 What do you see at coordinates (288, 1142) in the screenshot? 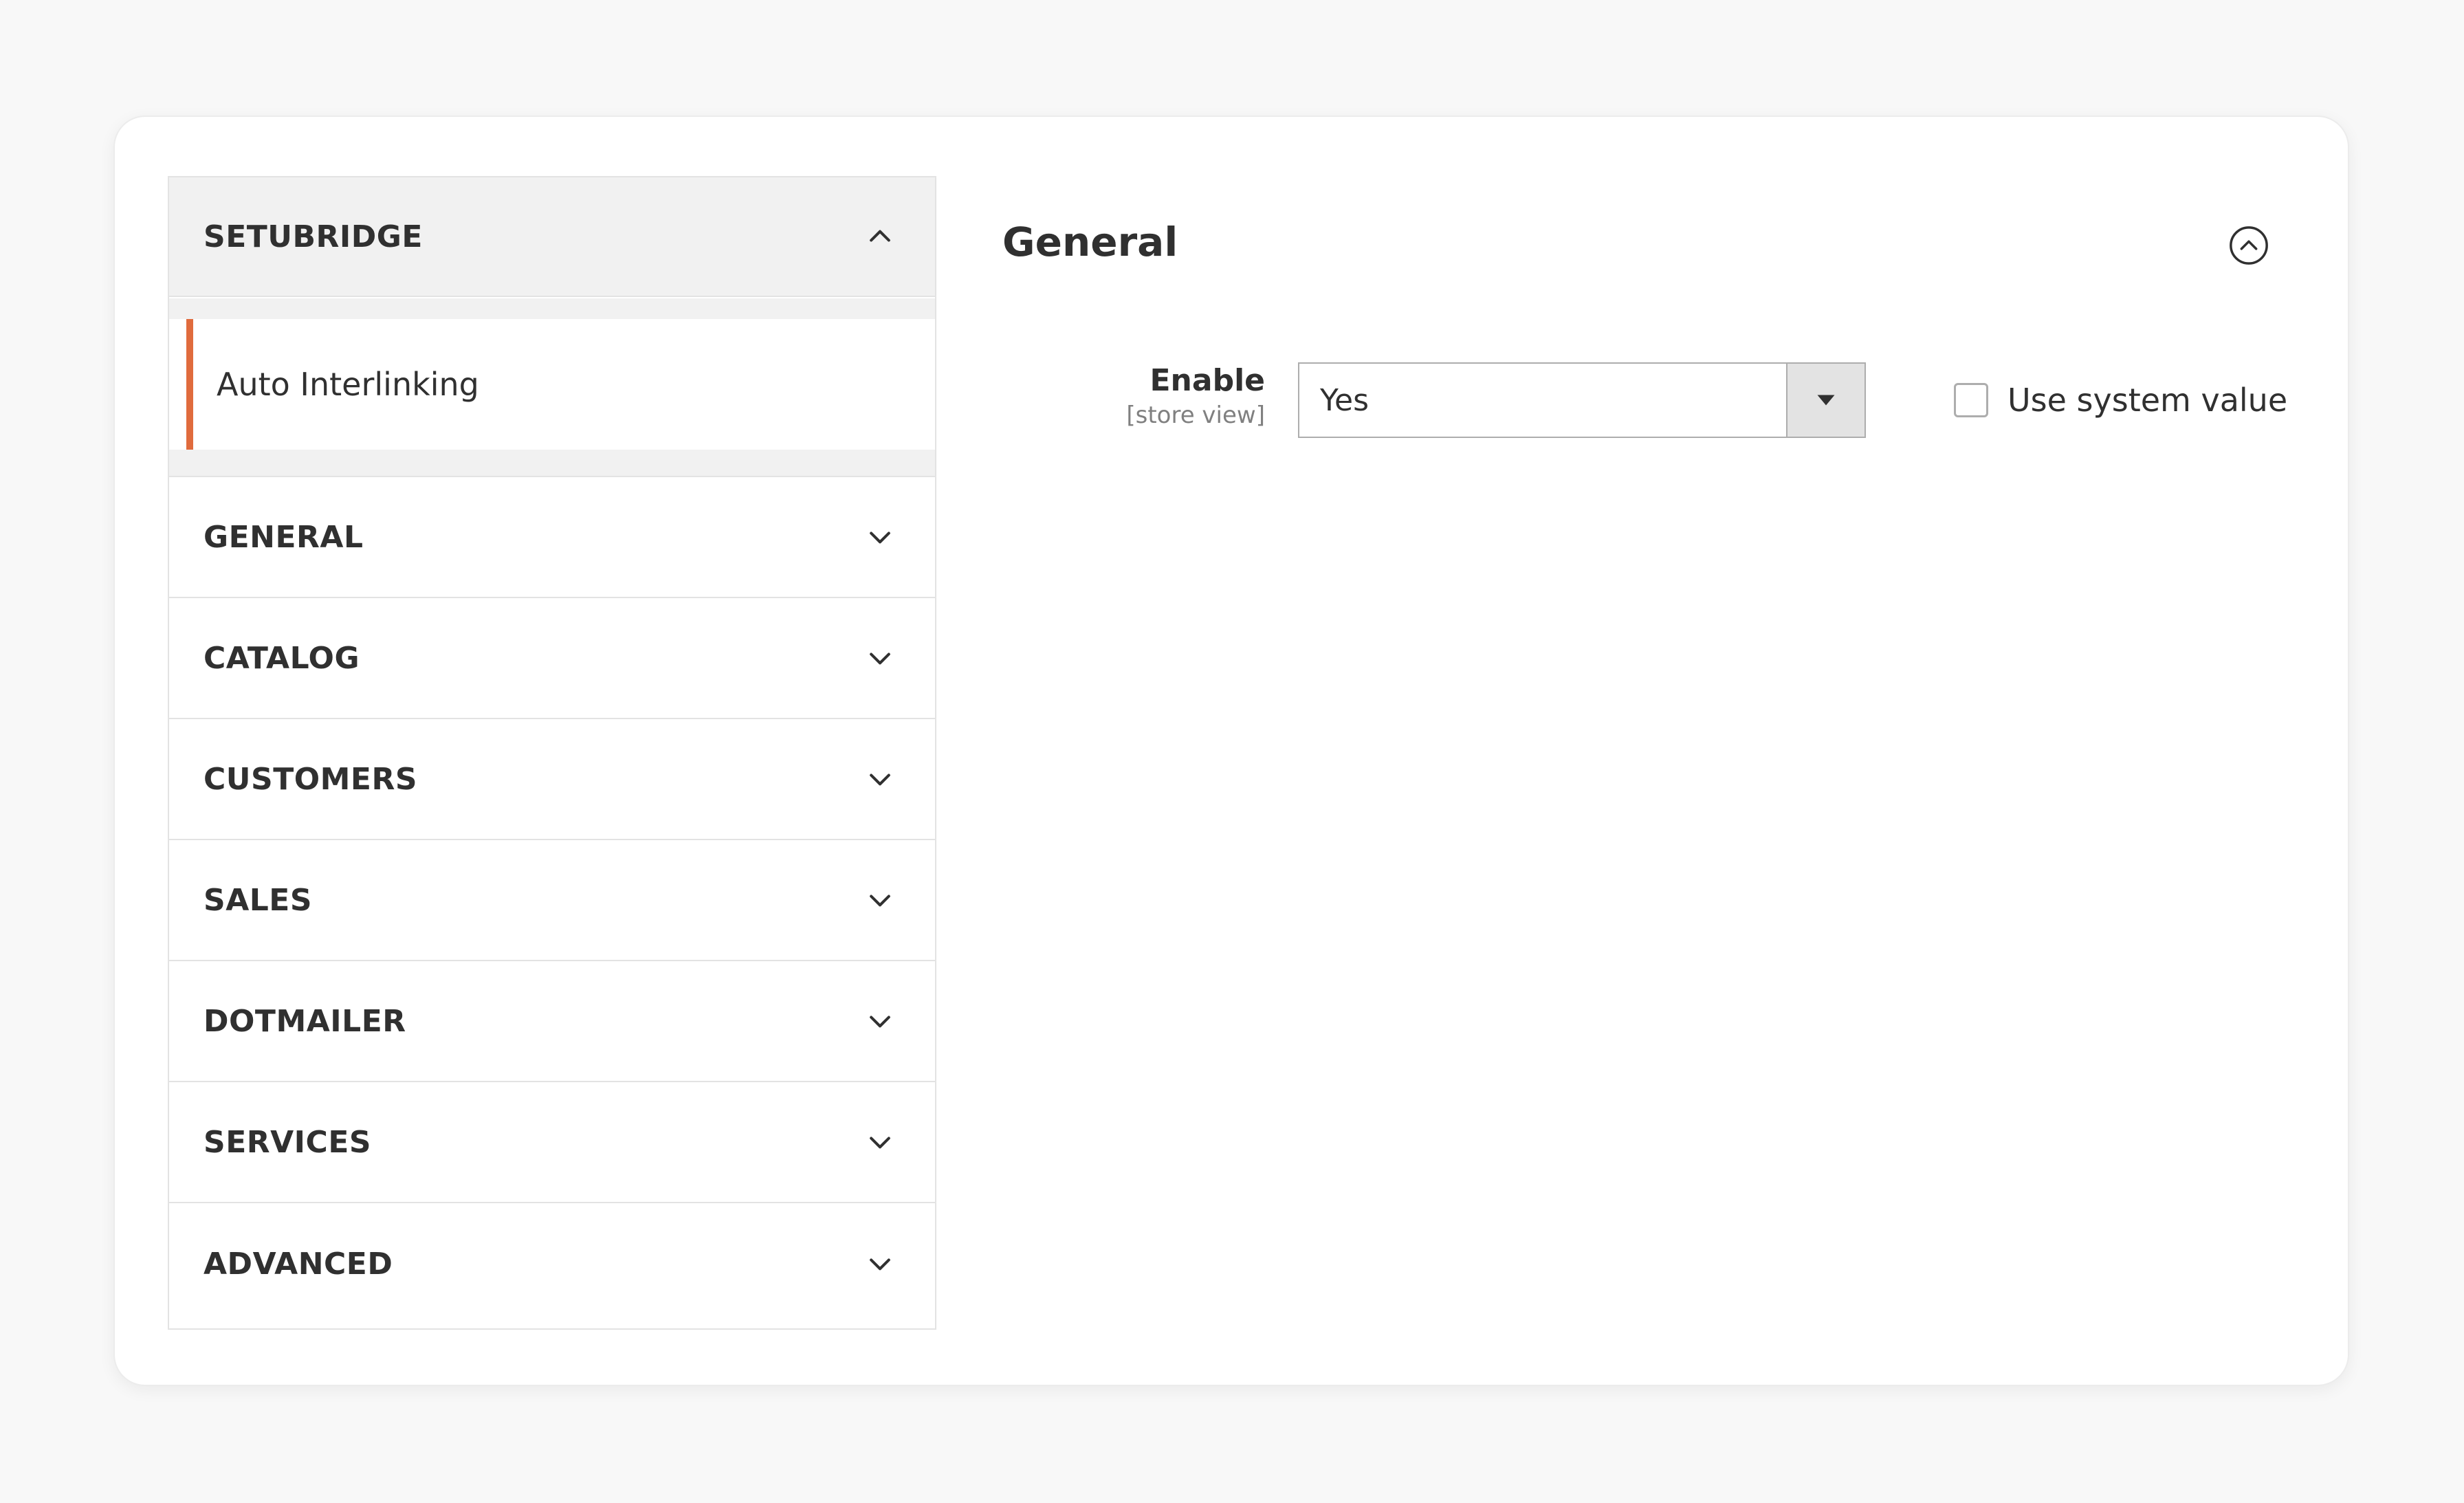
I see `sidebar-section-label: SERVICES` at bounding box center [288, 1142].